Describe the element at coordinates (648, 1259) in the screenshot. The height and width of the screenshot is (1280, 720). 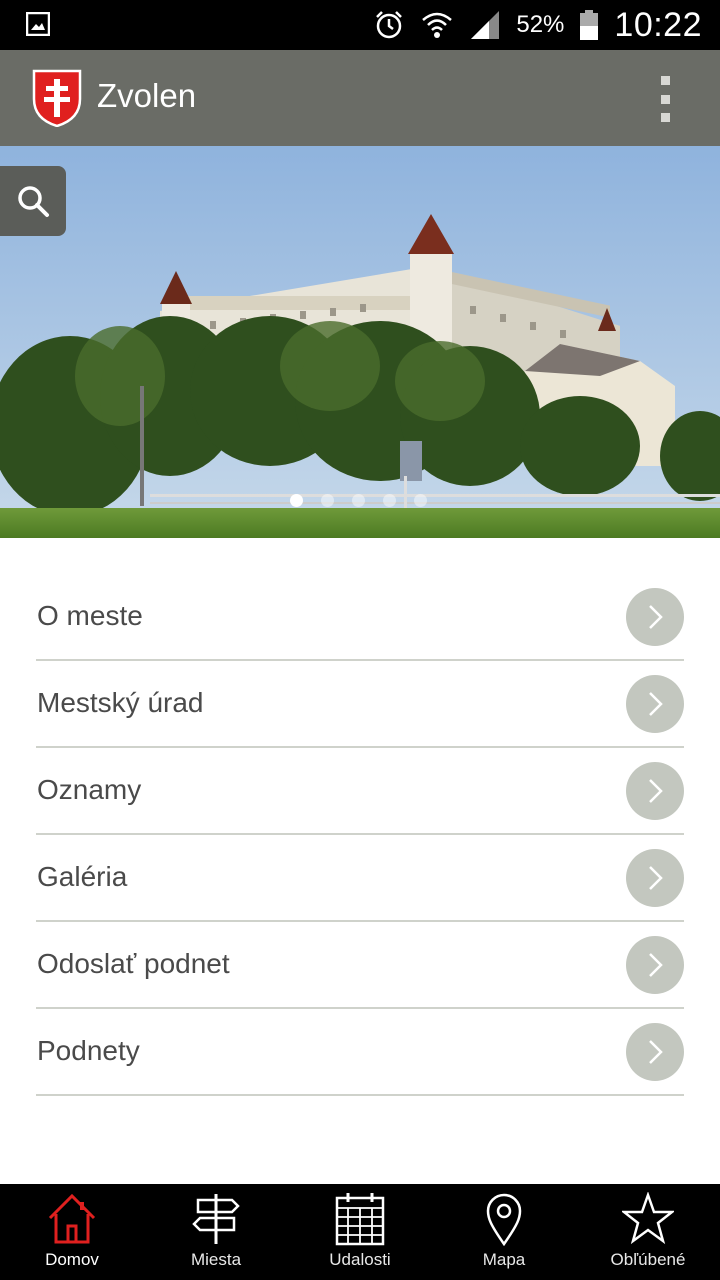
I see `tab-label: Obľúbené` at that location.